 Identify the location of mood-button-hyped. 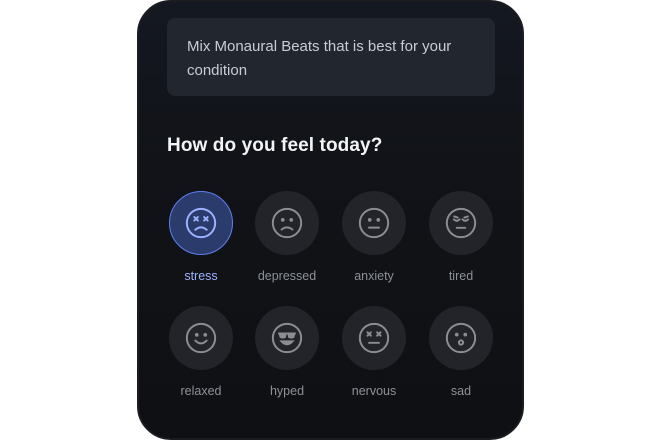
(287, 338).